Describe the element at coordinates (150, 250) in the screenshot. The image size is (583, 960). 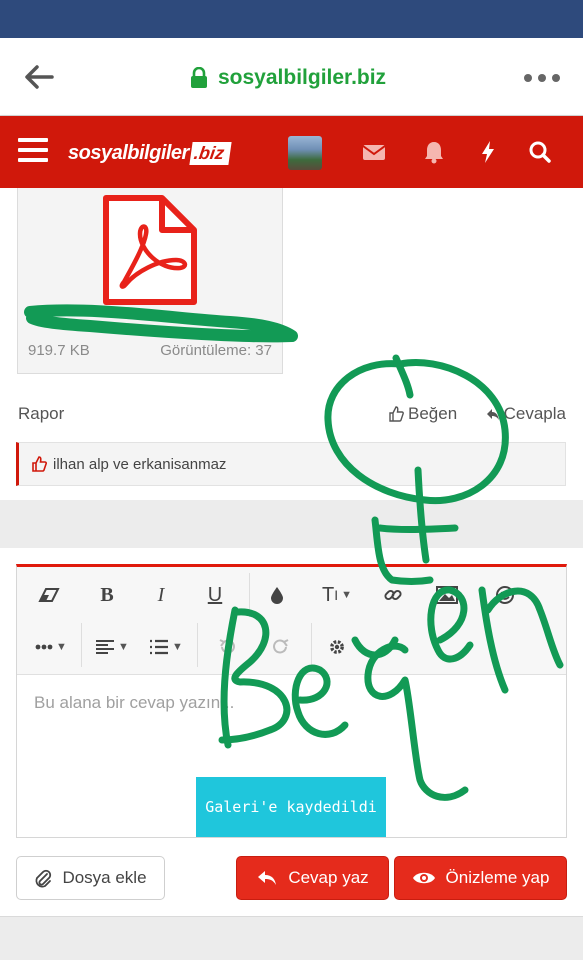
I see `pdf-file-icon` at that location.